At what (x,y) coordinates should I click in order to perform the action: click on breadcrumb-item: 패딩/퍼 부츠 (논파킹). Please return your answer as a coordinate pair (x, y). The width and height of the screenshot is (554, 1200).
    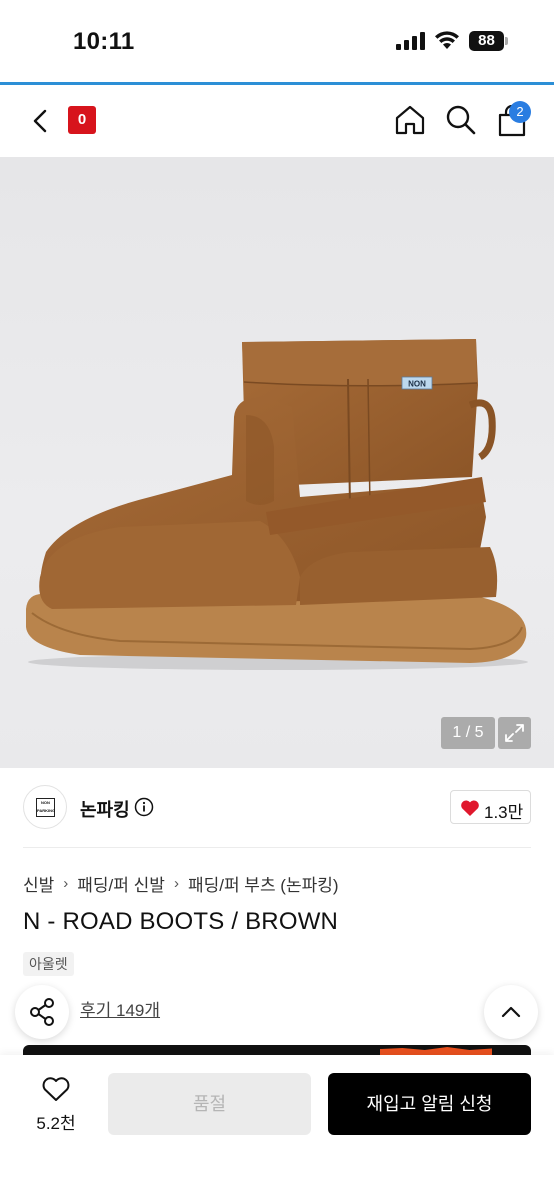
    Looking at the image, I should click on (263, 883).